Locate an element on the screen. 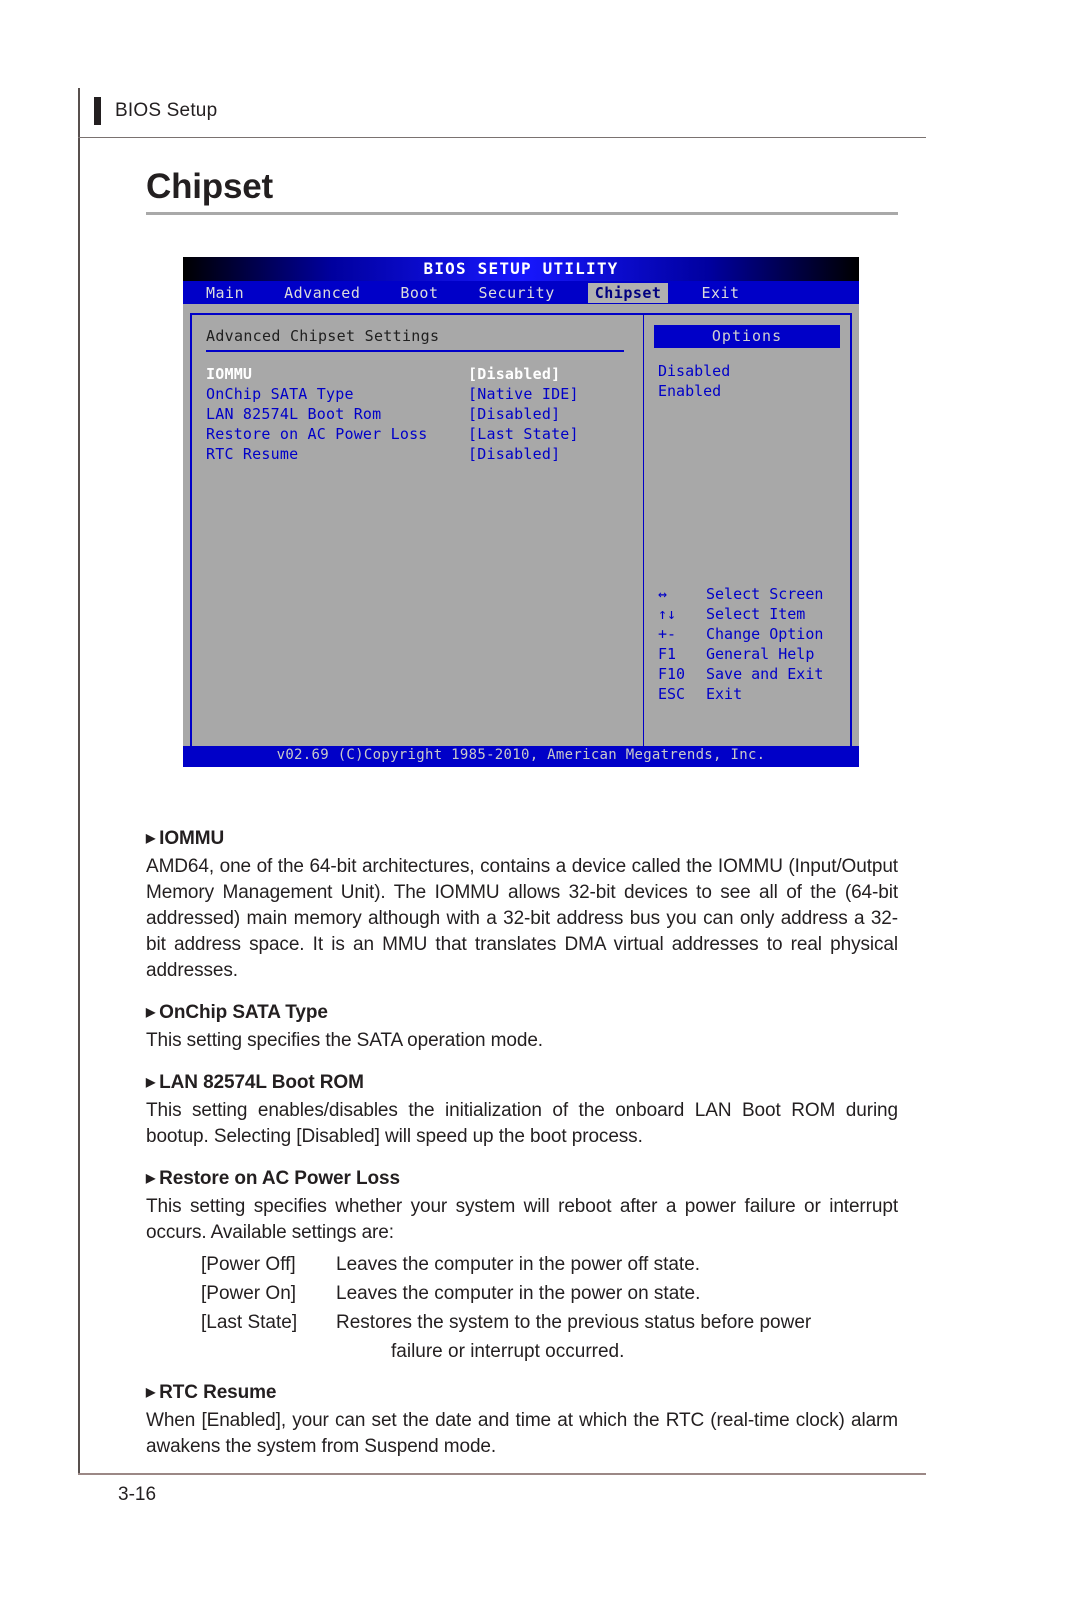  esc-key-icon: ESC is located at coordinates (672, 694).